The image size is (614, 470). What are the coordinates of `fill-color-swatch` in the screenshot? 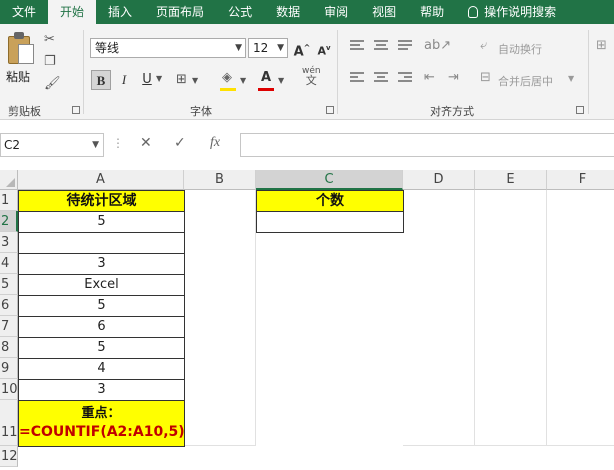 It's located at (228, 89).